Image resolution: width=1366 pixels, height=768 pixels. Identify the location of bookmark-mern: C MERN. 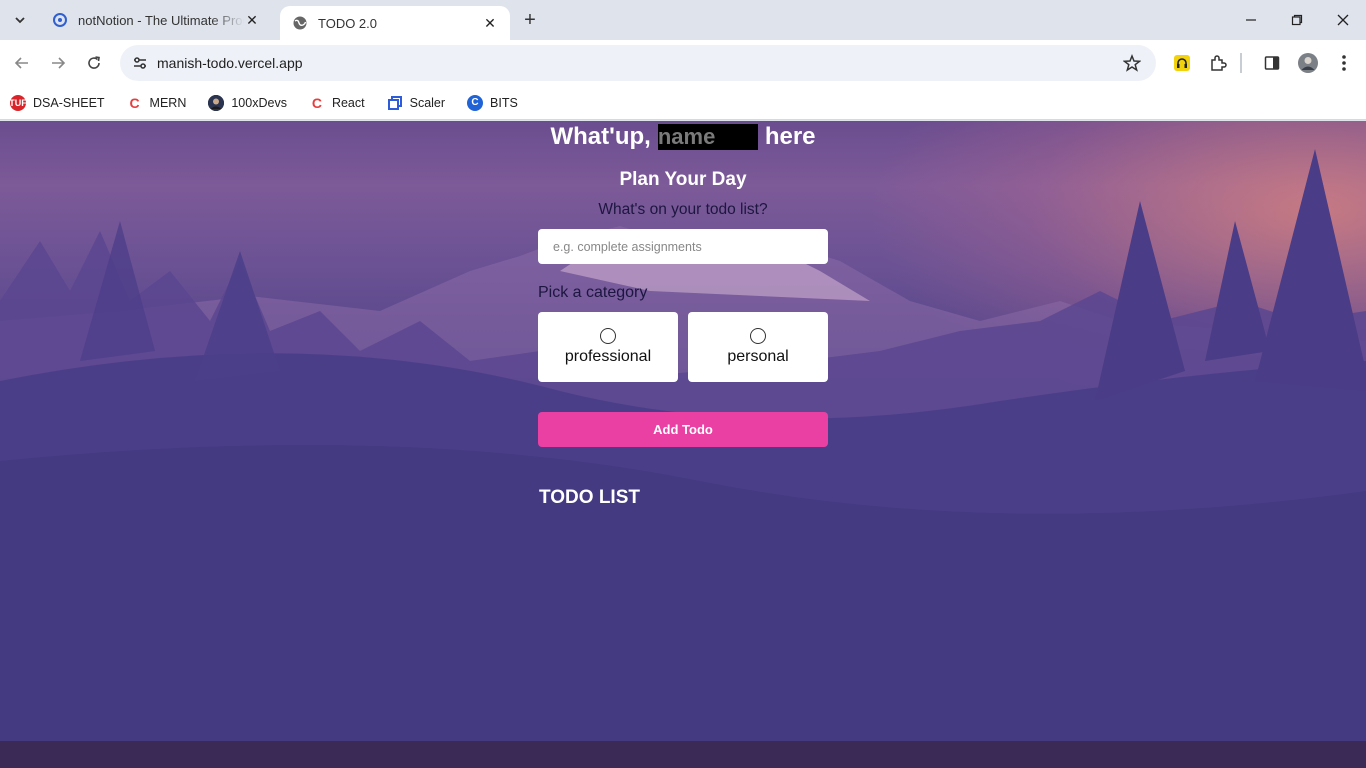
(157, 102).